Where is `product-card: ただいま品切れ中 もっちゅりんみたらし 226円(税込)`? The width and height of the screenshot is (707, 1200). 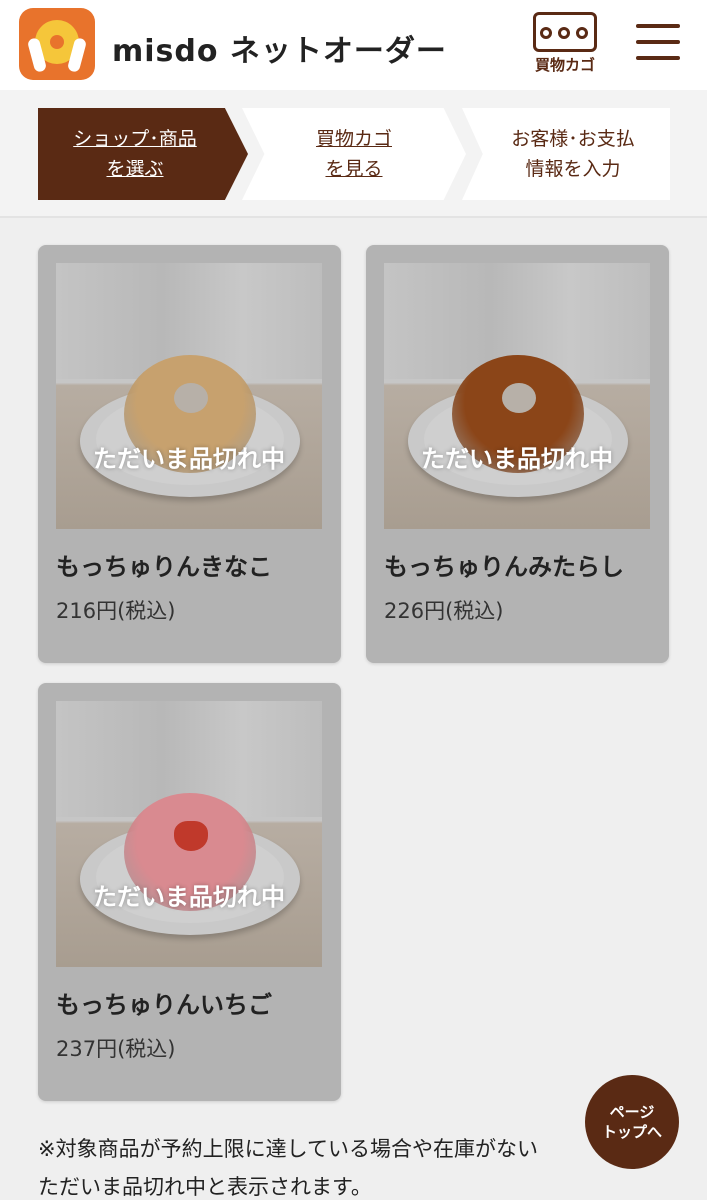
product-card: ただいま品切れ中 もっちゅりんみたらし 226円(税込) is located at coordinates (517, 454).